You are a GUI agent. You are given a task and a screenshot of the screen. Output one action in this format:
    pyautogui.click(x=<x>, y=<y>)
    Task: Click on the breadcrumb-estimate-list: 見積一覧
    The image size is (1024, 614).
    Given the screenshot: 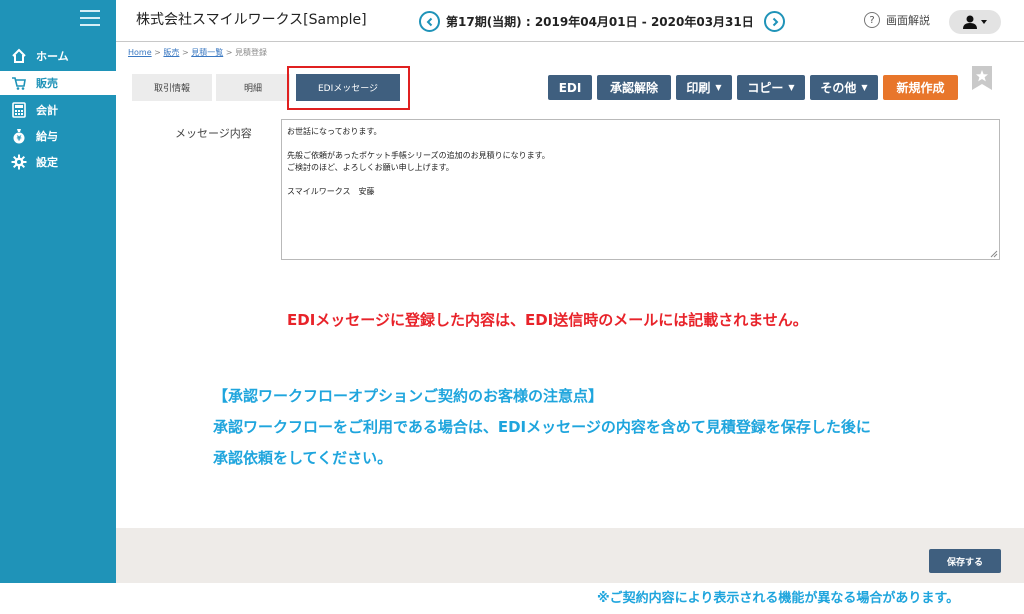 What is the action you would take?
    pyautogui.click(x=207, y=52)
    